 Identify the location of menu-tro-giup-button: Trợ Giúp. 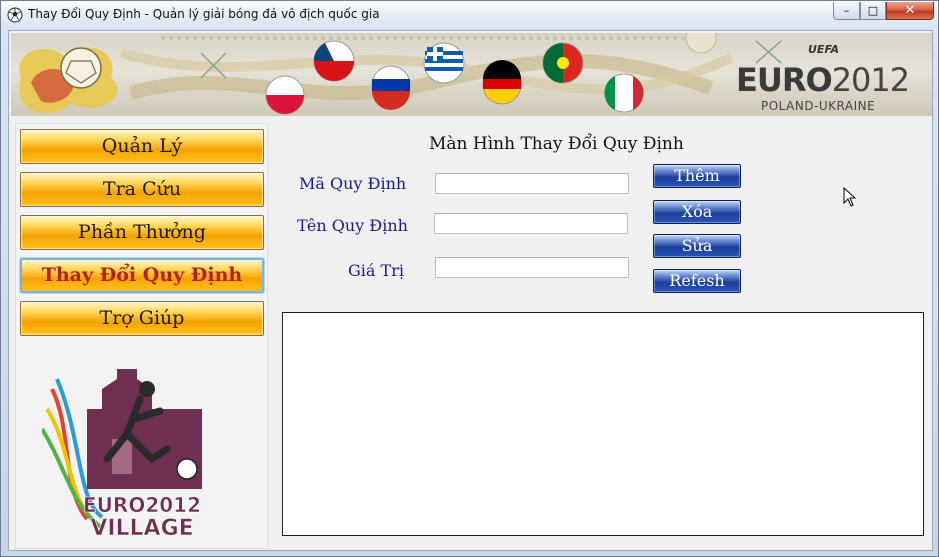
(142, 318).